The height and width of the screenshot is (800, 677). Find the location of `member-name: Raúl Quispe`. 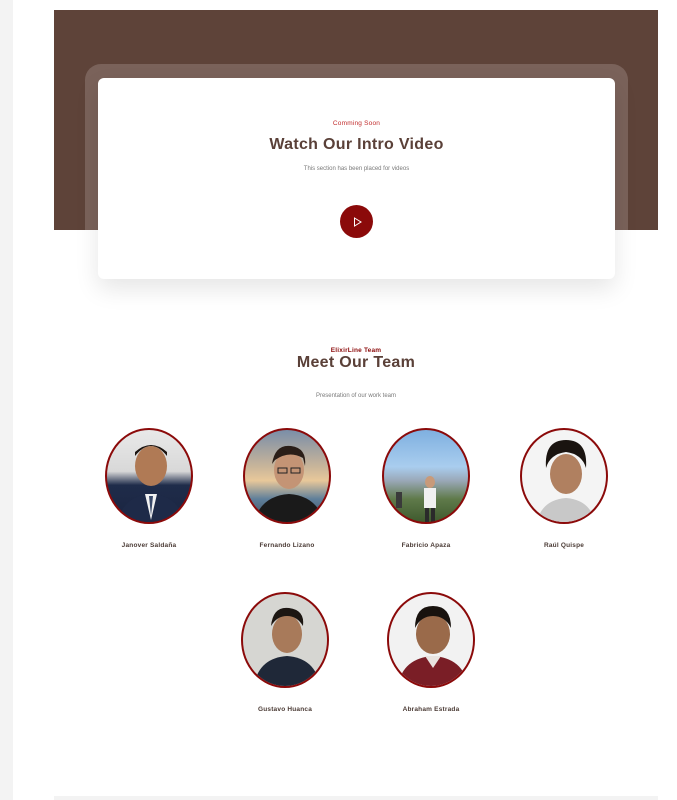

member-name: Raúl Quispe is located at coordinates (564, 545).